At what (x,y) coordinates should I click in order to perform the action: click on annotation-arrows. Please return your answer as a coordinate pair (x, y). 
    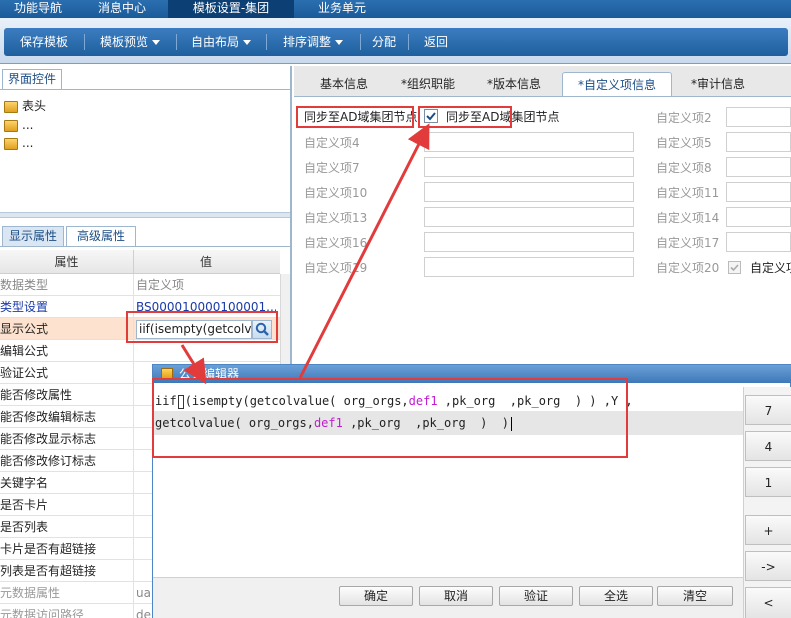
    Looking at the image, I should click on (305, 254).